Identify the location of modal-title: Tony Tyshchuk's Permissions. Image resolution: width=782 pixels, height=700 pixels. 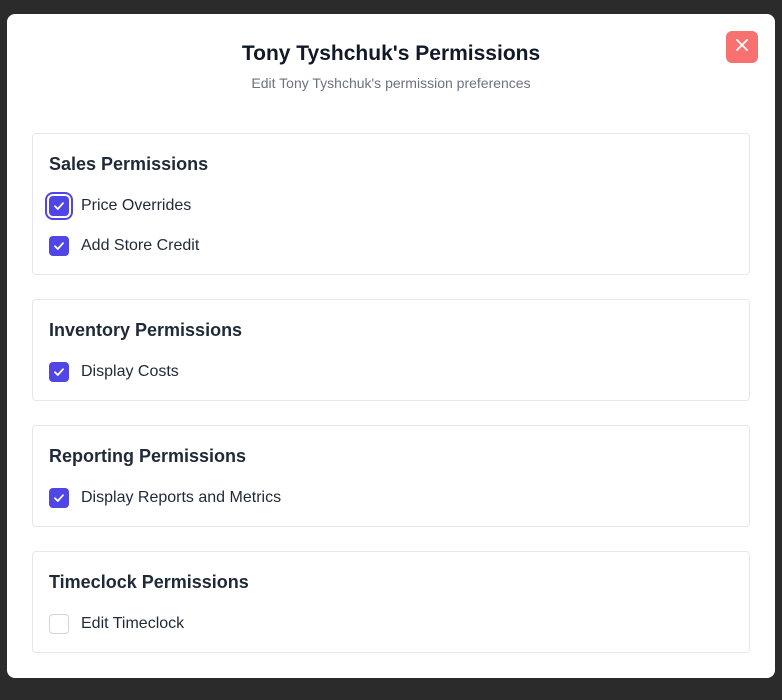
(391, 53).